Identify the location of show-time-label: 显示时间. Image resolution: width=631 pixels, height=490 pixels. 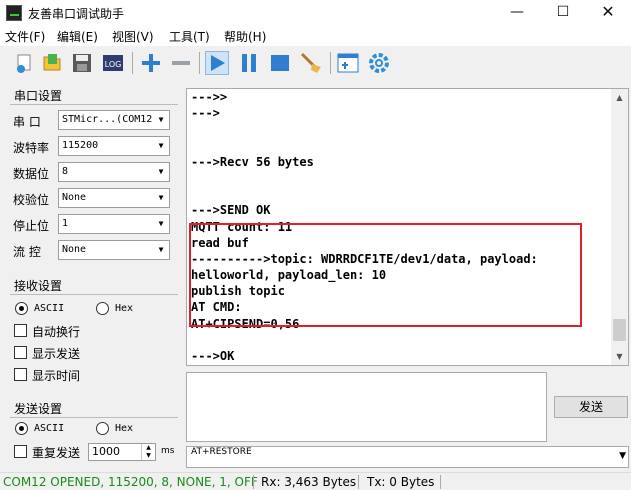
(56, 376).